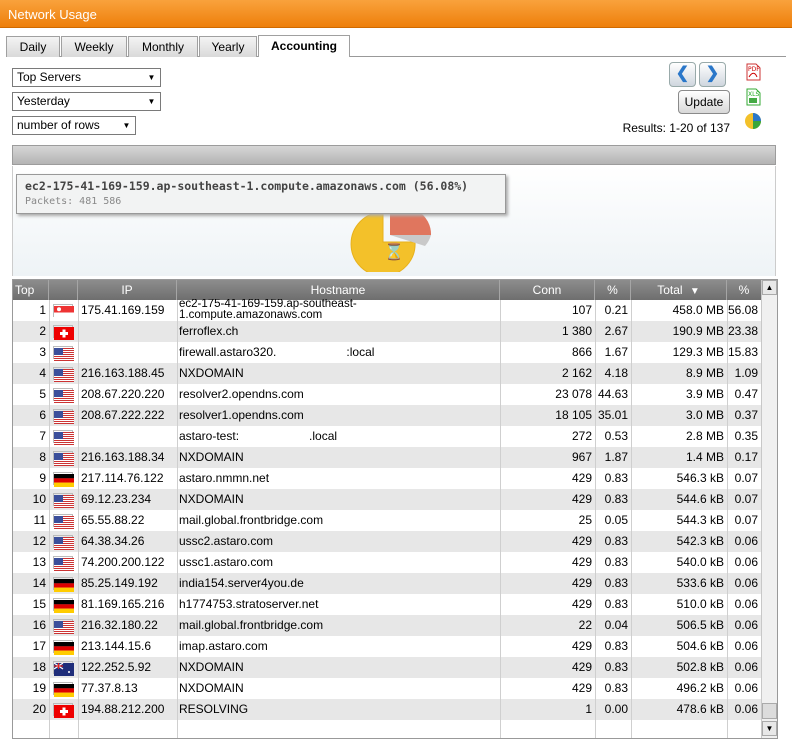  What do you see at coordinates (116, 667) in the screenshot?
I see `cell-ip: 122.252.5.92` at bounding box center [116, 667].